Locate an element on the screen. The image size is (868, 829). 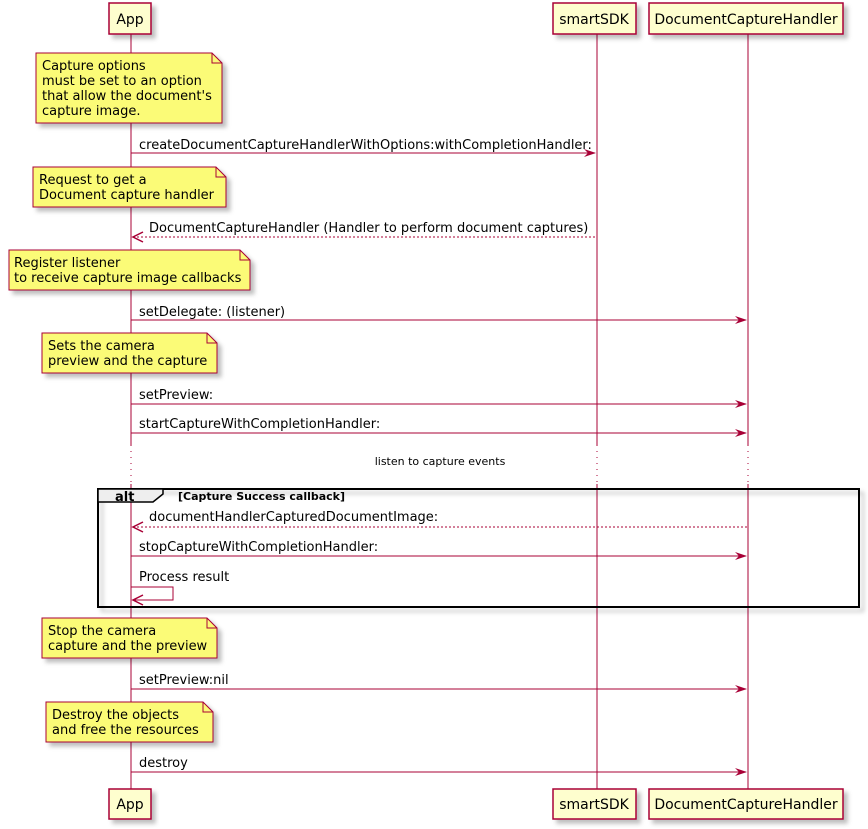
message-label: setPreview:nil is located at coordinates (184, 680).